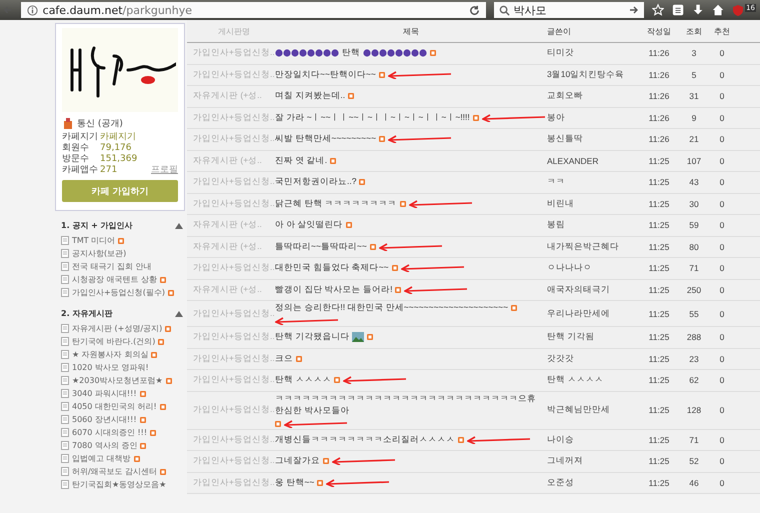 The image size is (760, 513). Describe the element at coordinates (593, 182) in the screenshot. I see `author-name: ㅋㅋ` at that location.